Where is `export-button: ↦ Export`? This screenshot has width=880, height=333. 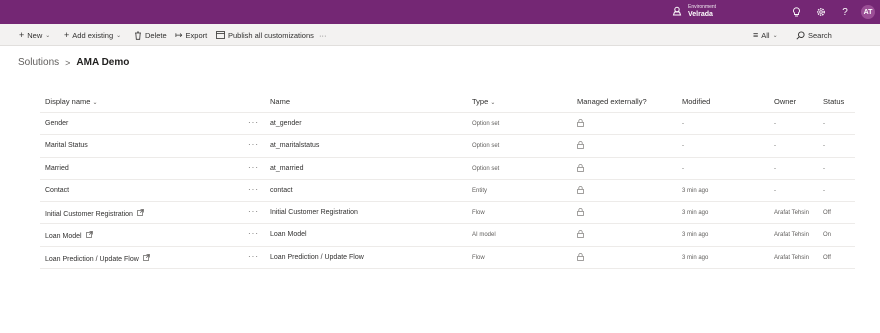
export-button: ↦ Export is located at coordinates (191, 35).